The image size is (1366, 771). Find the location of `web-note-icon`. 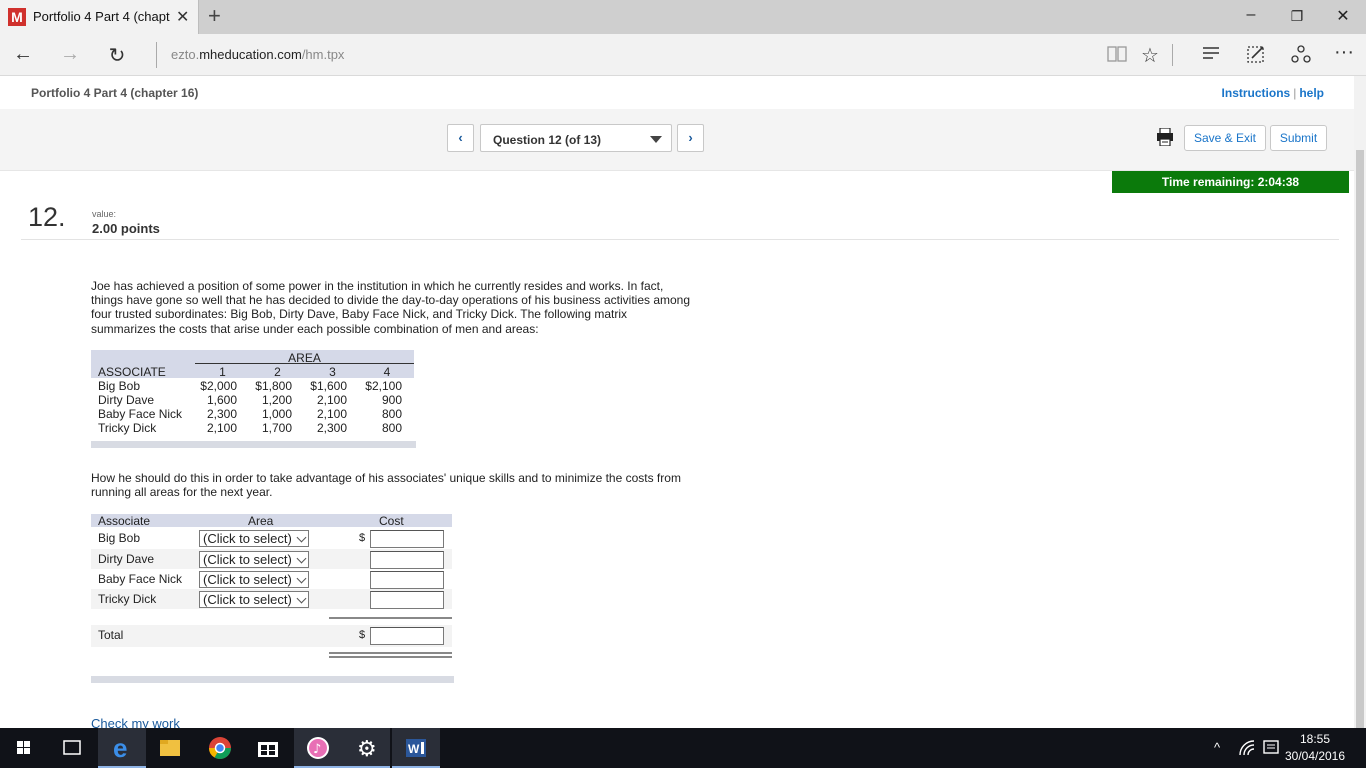

web-note-icon is located at coordinates (1256, 57).